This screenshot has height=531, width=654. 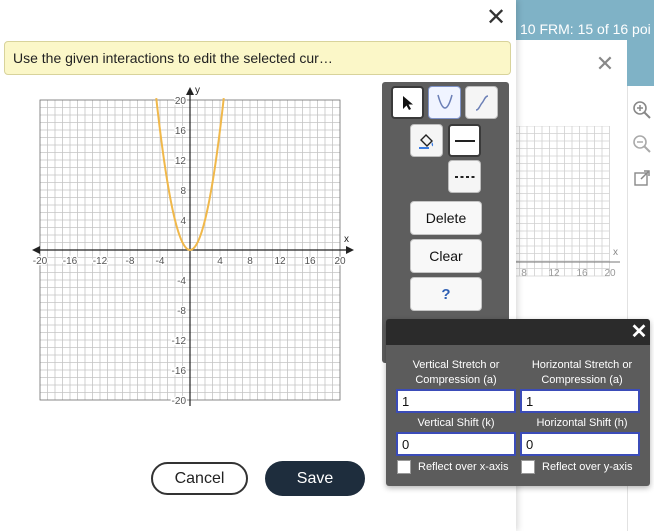 What do you see at coordinates (40, 261) in the screenshot?
I see `x-tick-label: -20` at bounding box center [40, 261].